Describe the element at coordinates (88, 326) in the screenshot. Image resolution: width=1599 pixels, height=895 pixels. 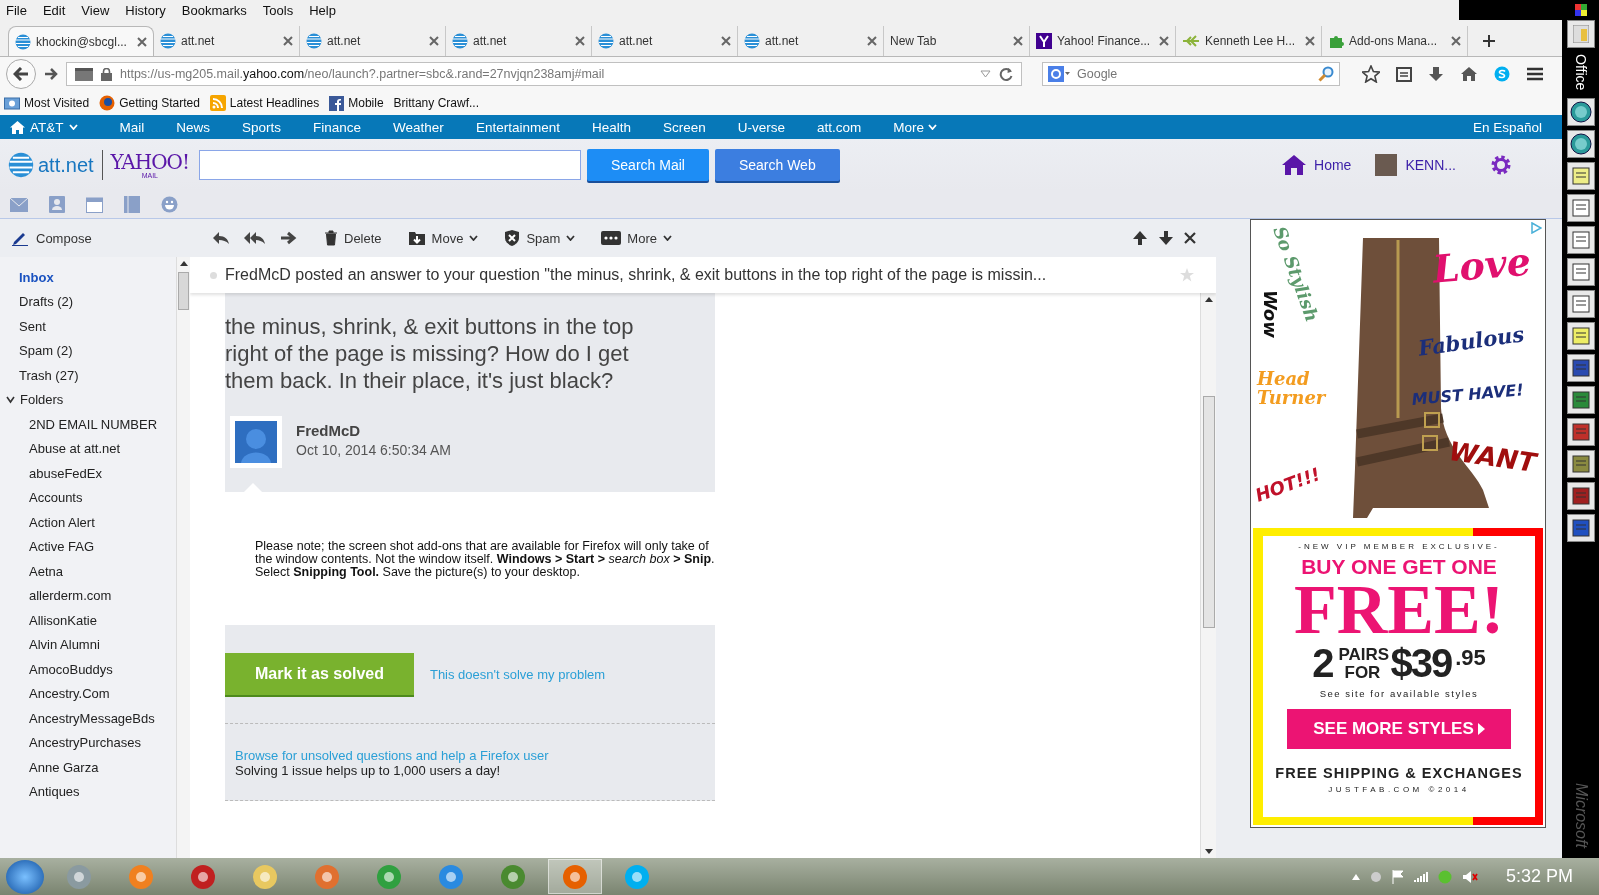
I see `folder-item: Sent` at that location.